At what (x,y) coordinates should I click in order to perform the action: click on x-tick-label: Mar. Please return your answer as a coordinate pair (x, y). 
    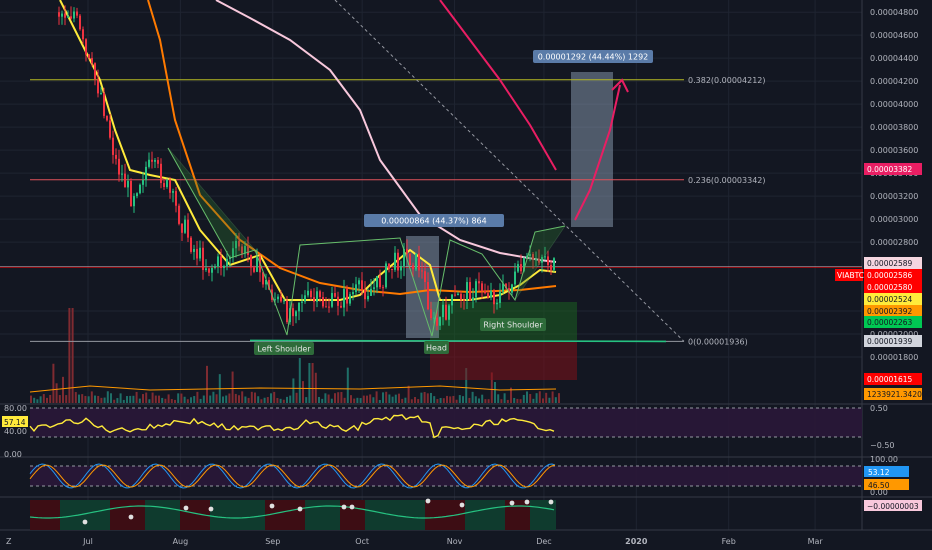
    Looking at the image, I should click on (816, 541).